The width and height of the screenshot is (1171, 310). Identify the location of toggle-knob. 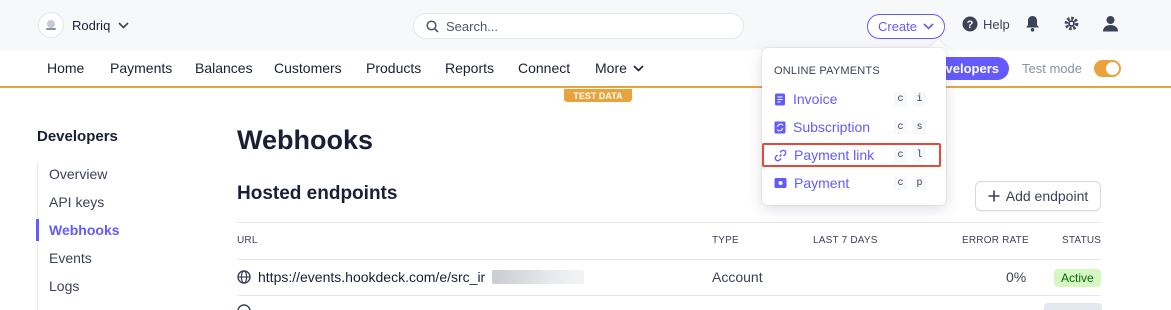
(1112, 68).